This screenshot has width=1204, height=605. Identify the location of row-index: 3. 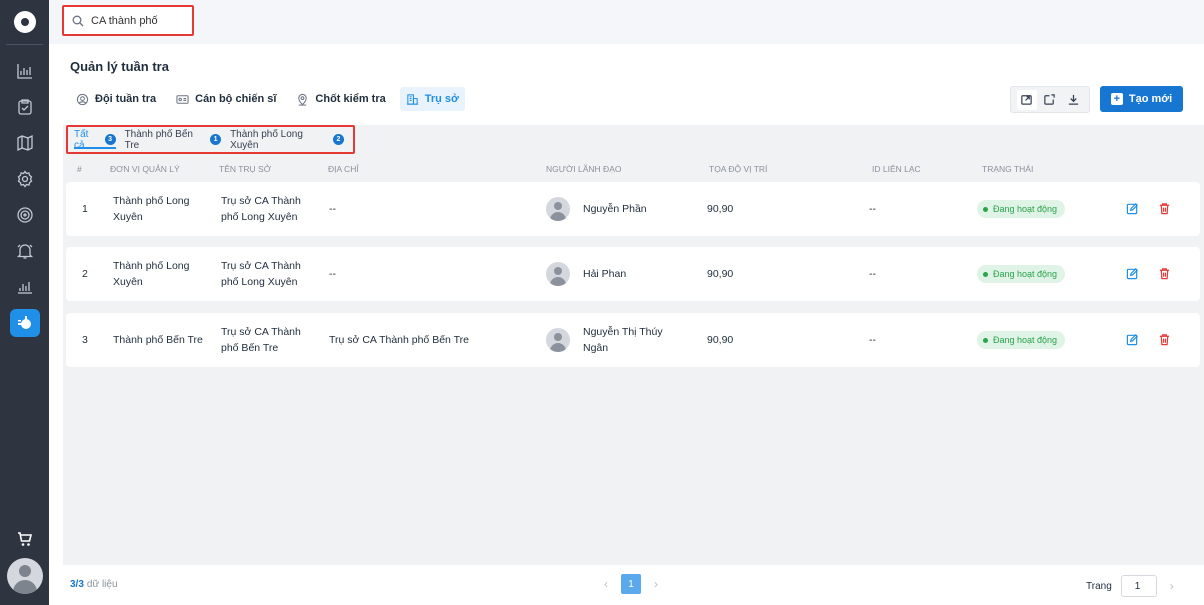
(85, 340).